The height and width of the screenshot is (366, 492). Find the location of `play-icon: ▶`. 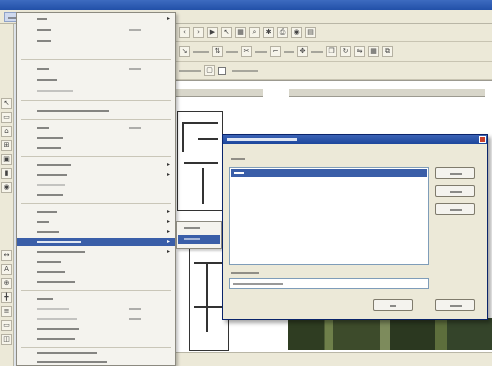

play-icon: ▶ is located at coordinates (212, 32).